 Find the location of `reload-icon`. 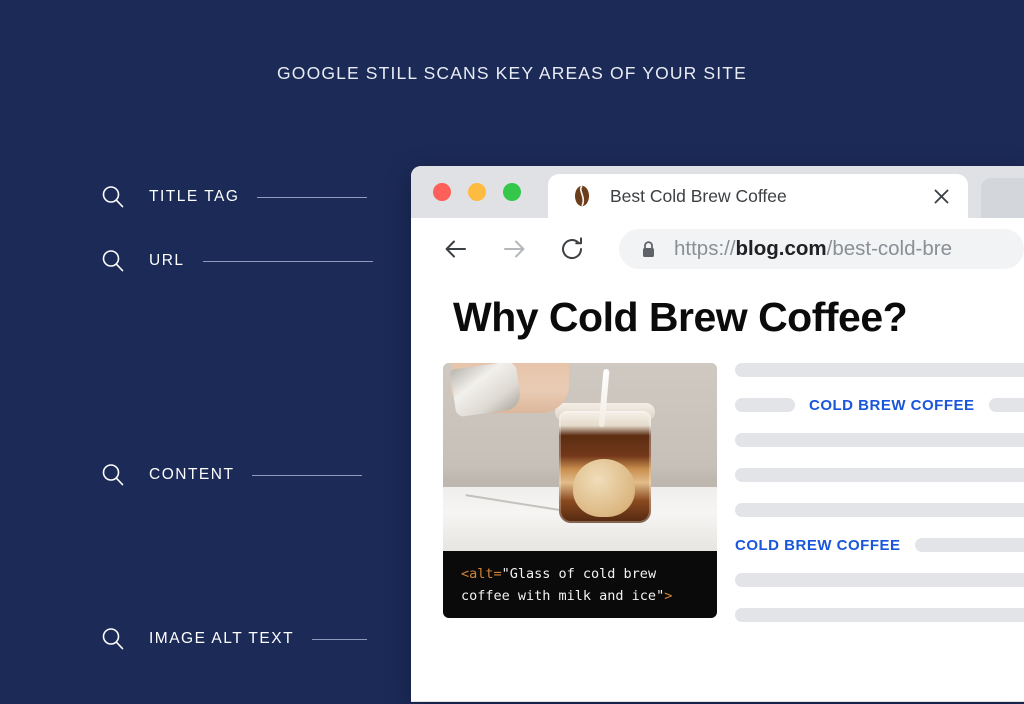

reload-icon is located at coordinates (572, 249).